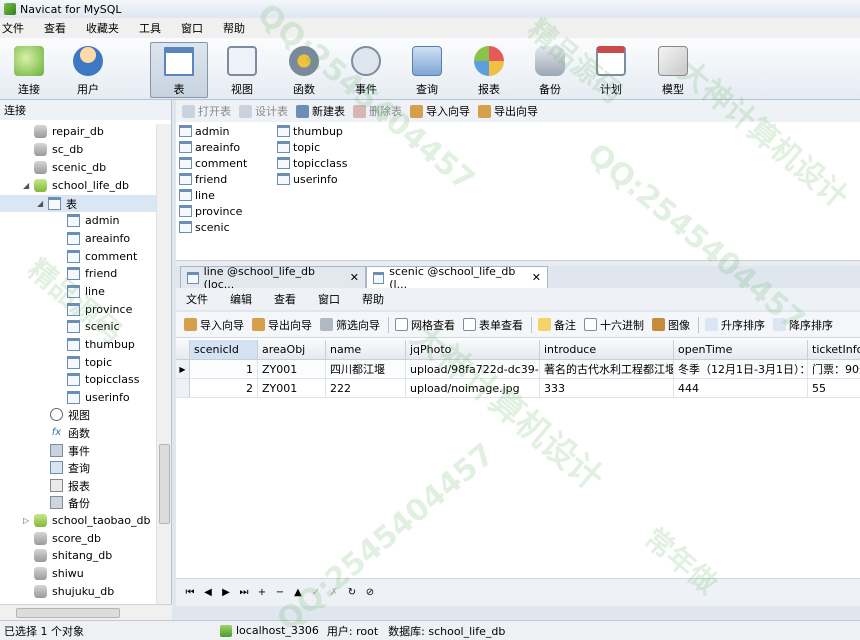 The width and height of the screenshot is (860, 640). I want to click on tree-table-province: province, so click(78, 309).